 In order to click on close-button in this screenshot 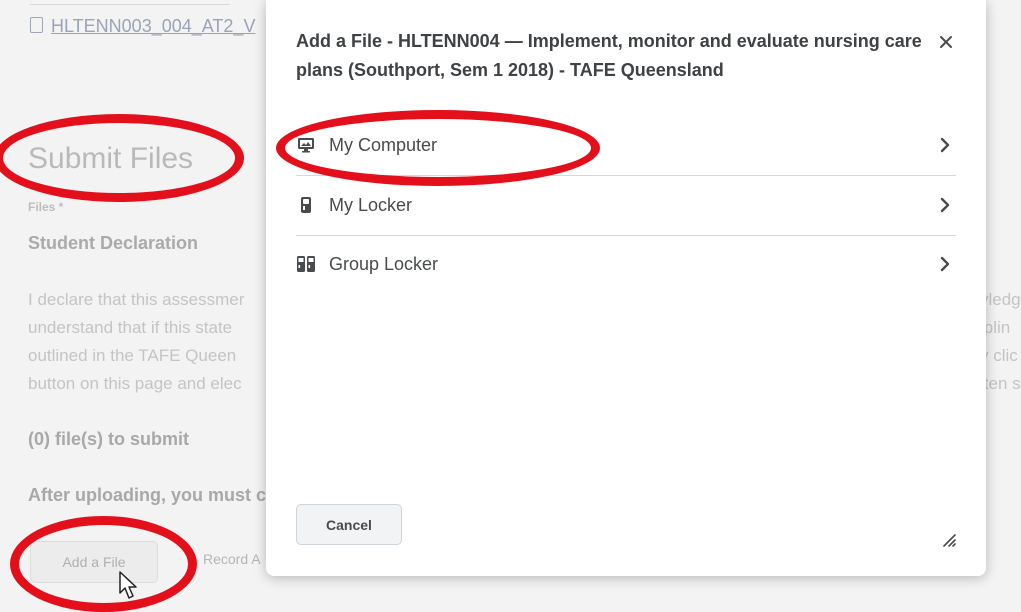, I will do `click(946, 42)`.